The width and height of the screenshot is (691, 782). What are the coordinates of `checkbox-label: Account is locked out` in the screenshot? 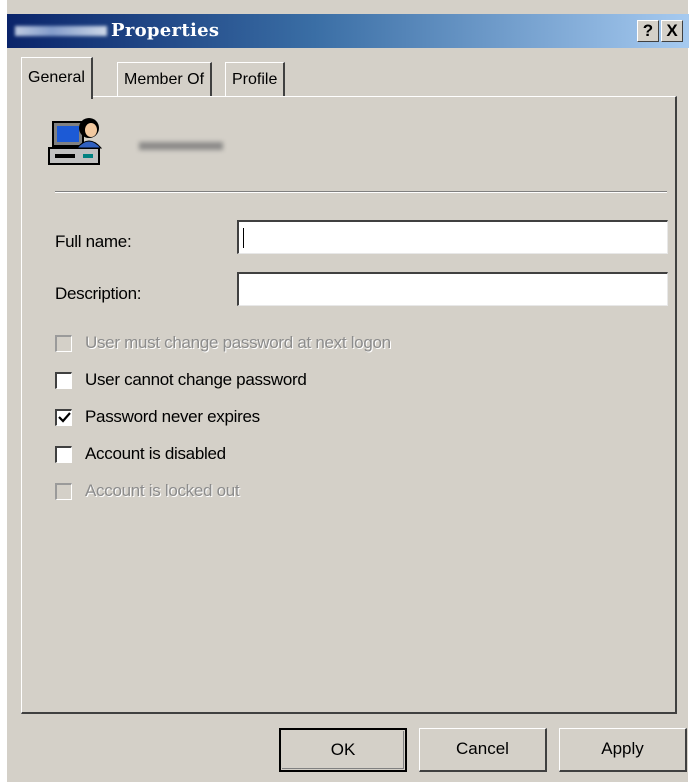 It's located at (162, 490).